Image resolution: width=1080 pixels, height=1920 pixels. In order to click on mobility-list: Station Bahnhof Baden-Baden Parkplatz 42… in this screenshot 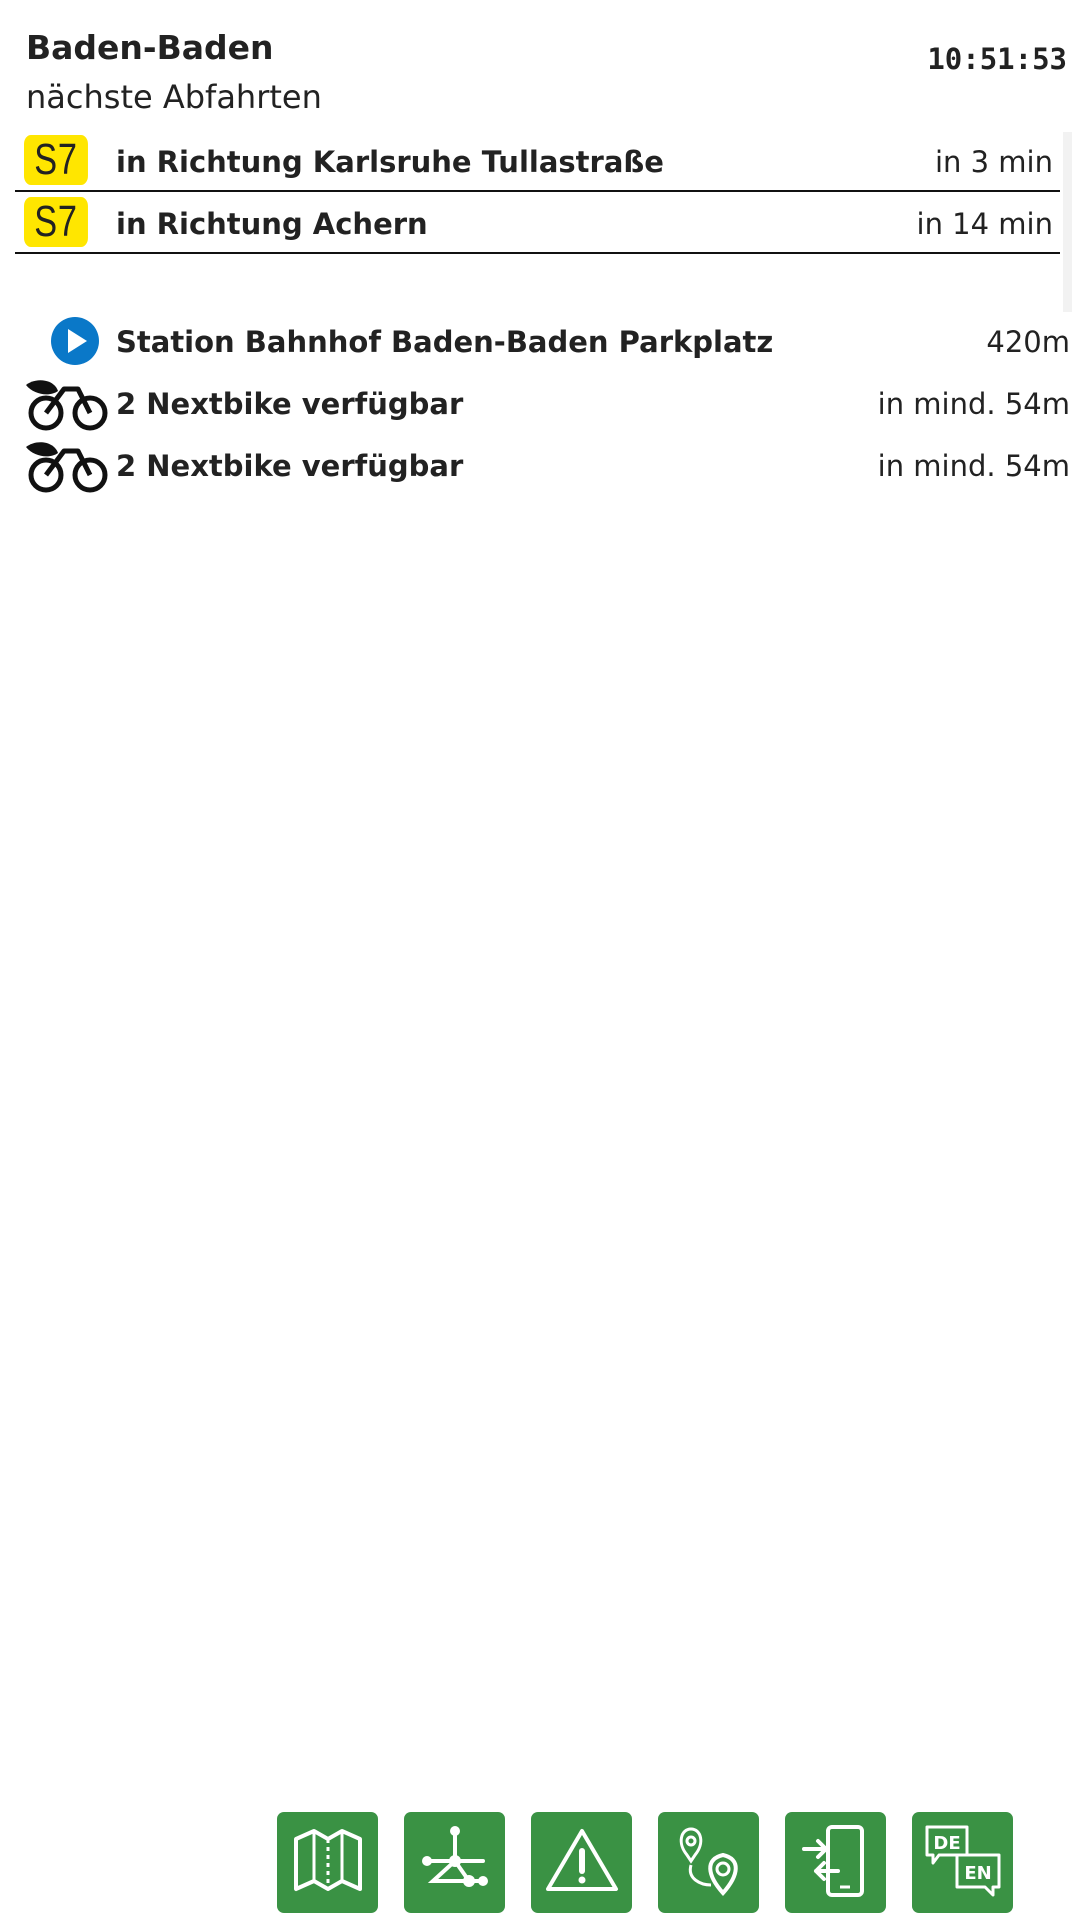, I will do `click(542, 406)`.